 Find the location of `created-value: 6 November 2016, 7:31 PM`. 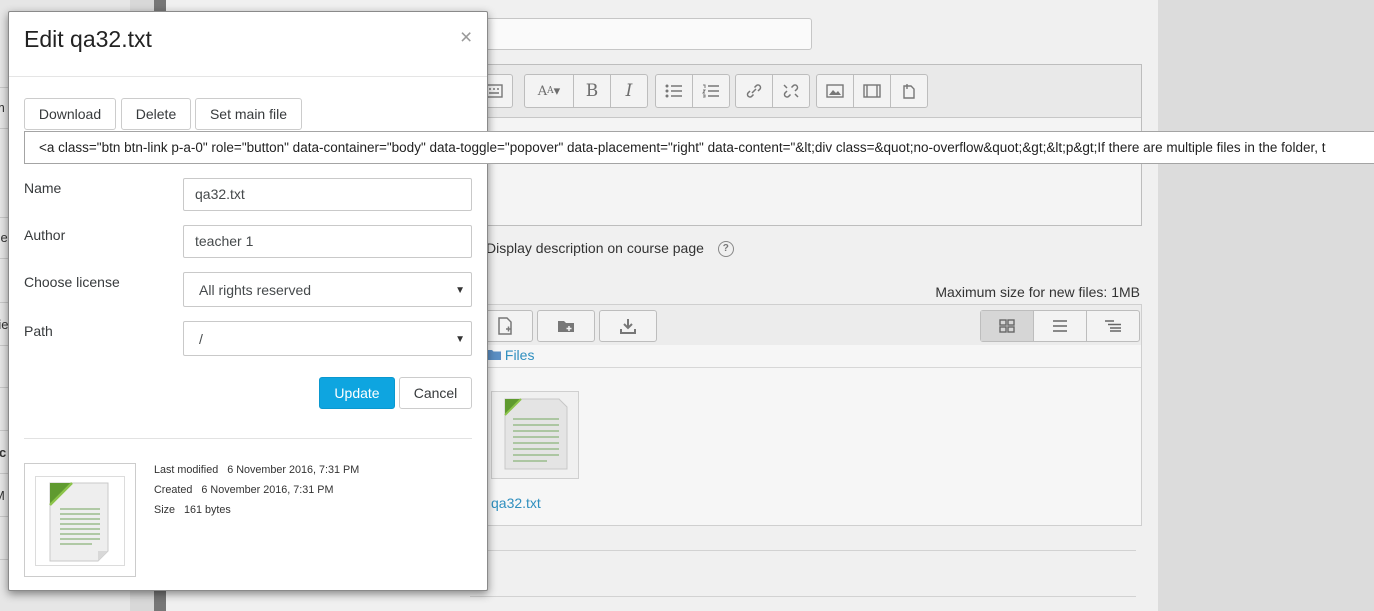

created-value: 6 November 2016, 7:31 PM is located at coordinates (267, 490).